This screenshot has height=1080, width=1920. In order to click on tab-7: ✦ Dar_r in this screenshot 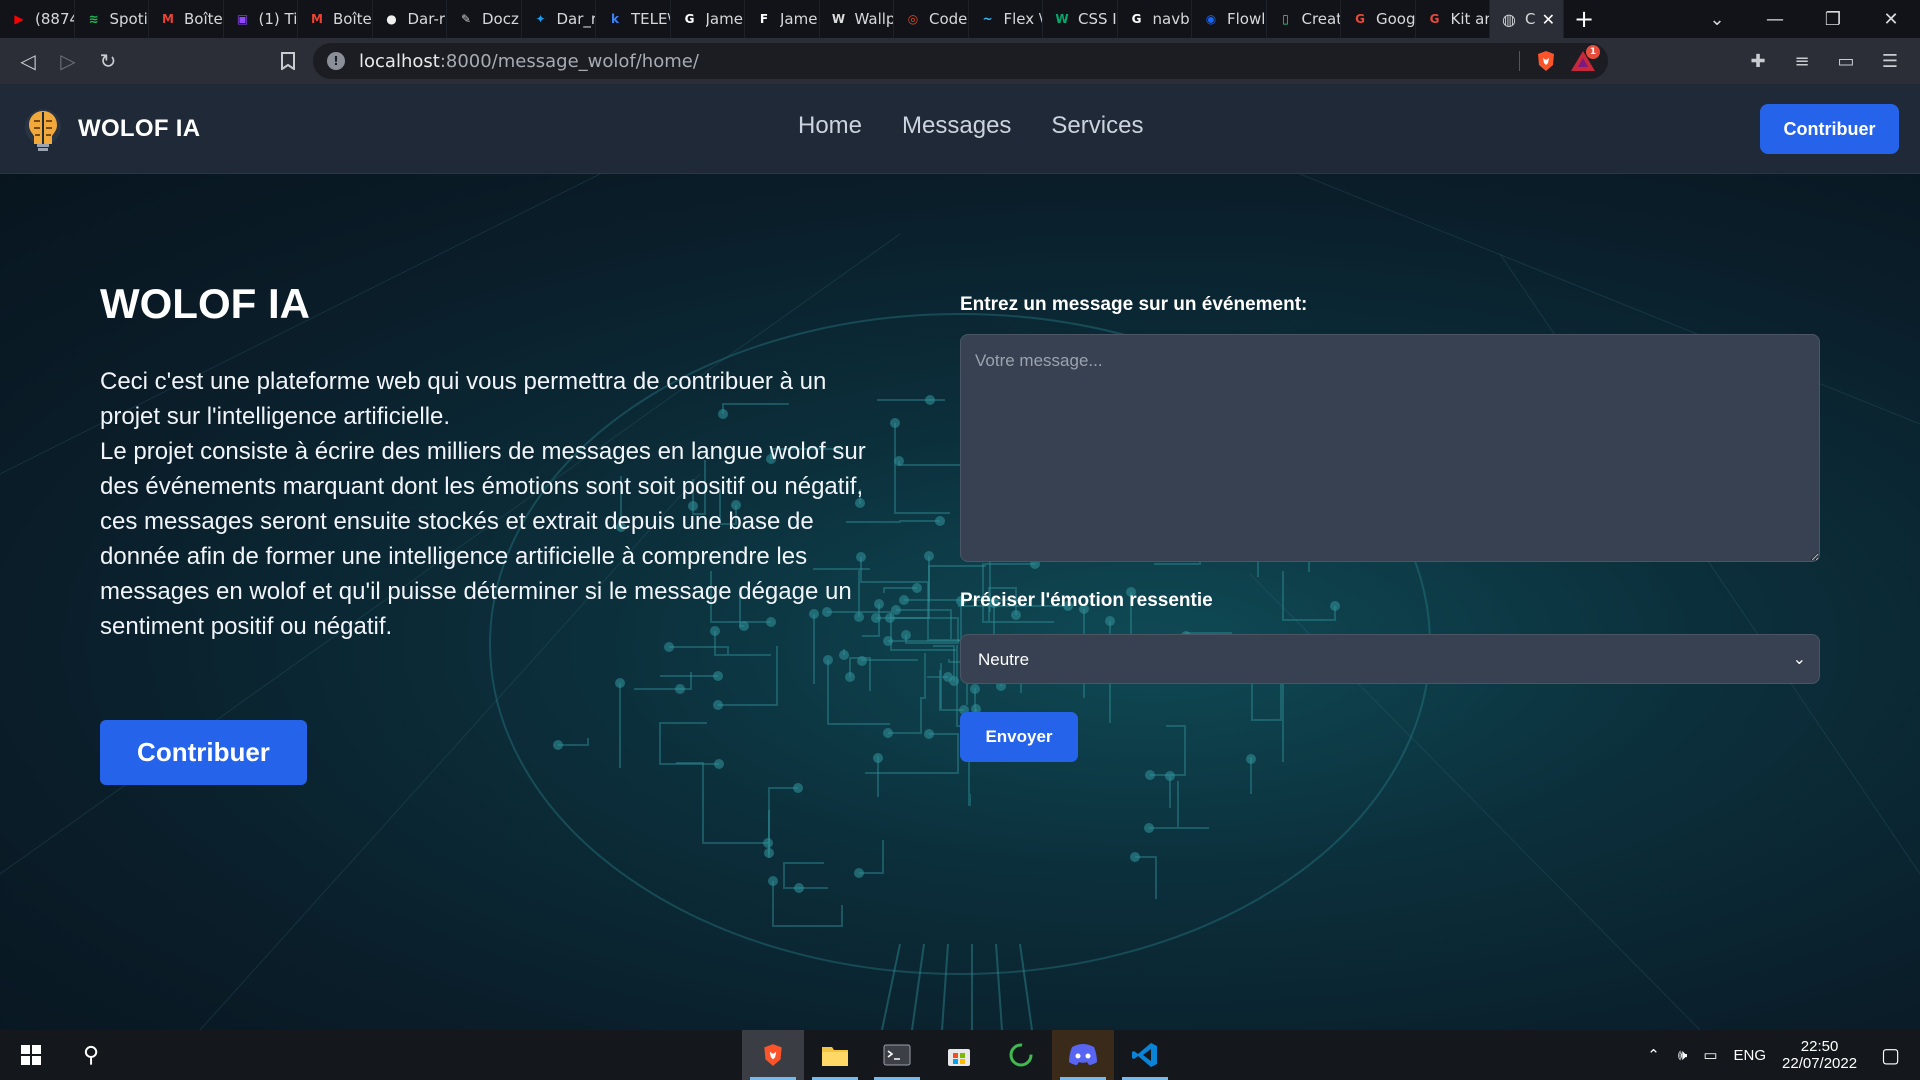, I will do `click(559, 19)`.